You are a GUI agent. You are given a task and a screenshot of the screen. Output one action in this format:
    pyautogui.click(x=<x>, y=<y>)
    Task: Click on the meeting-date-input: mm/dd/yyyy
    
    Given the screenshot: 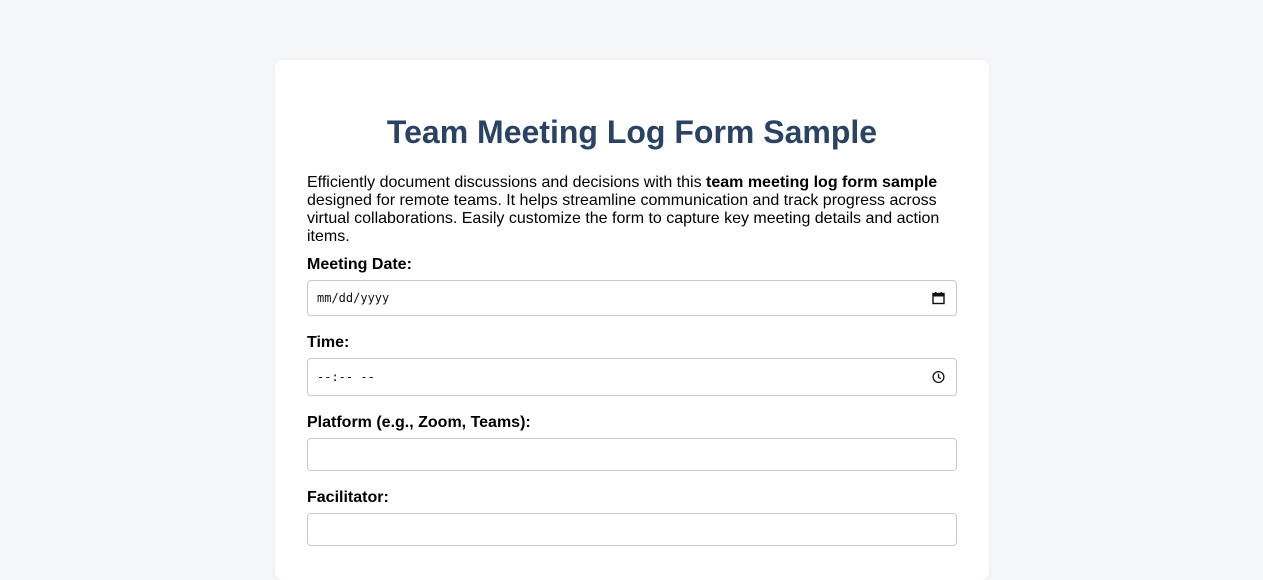 What is the action you would take?
    pyautogui.click(x=632, y=298)
    